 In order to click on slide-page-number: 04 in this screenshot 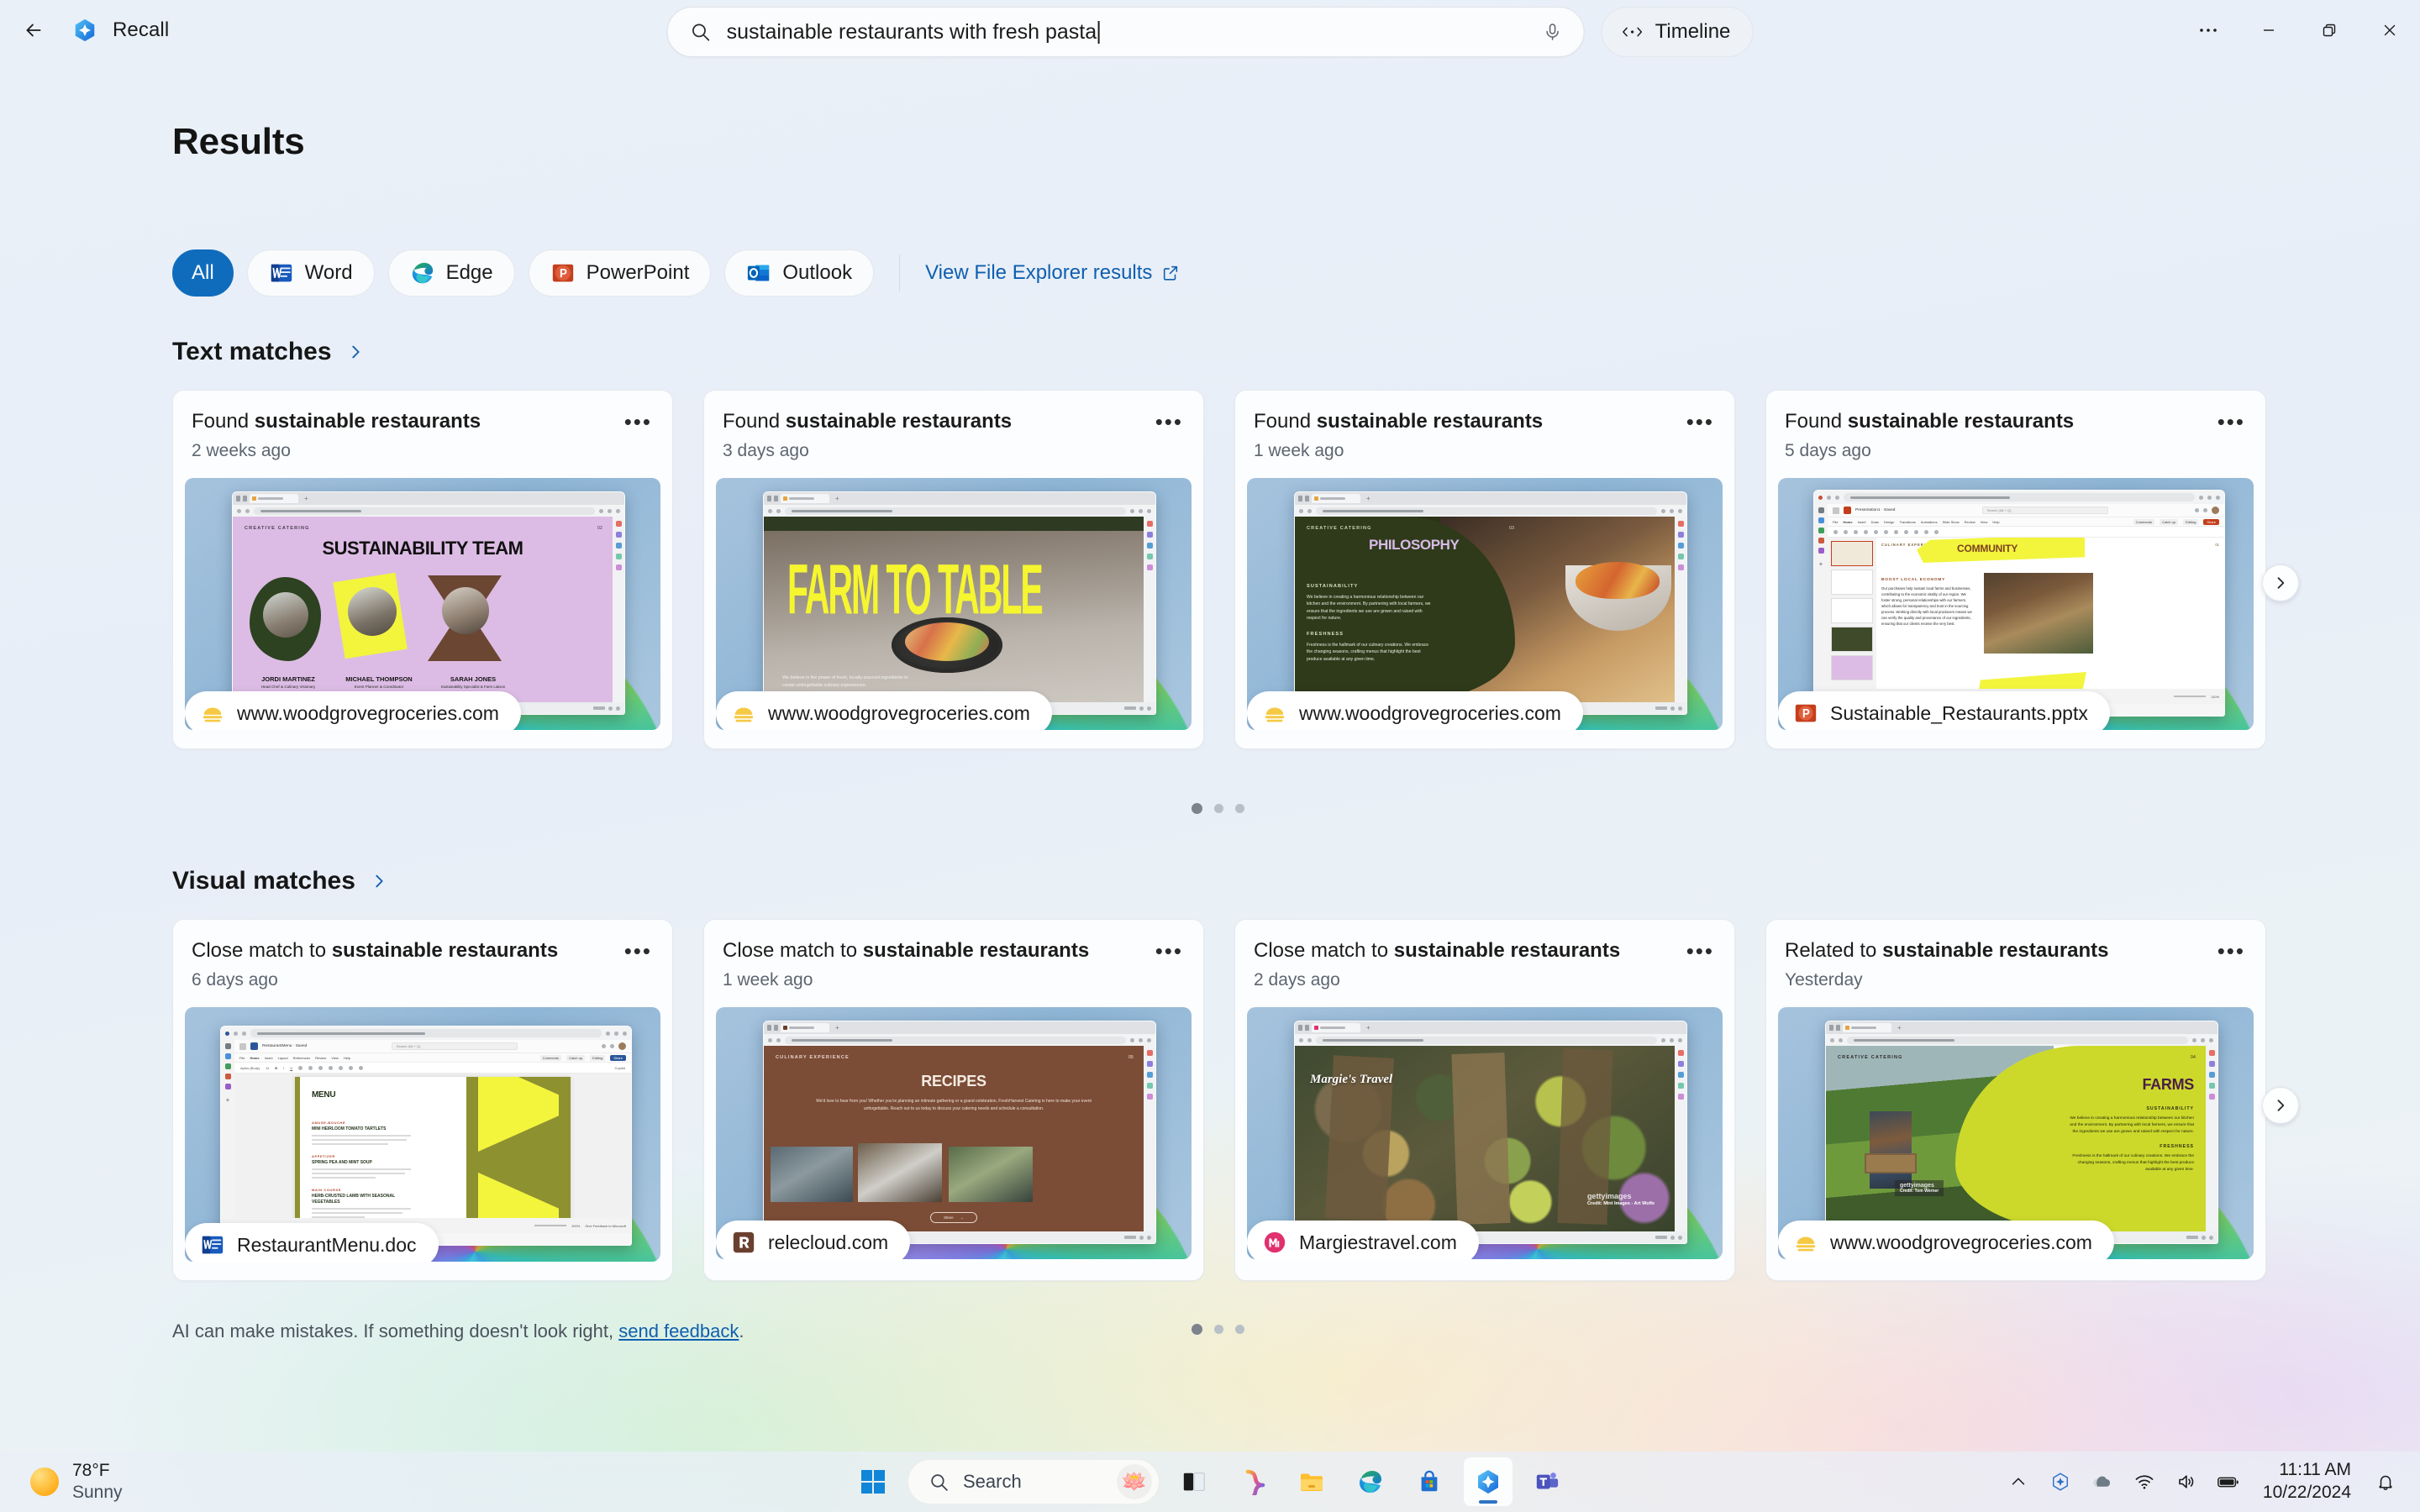, I will do `click(2193, 1057)`.